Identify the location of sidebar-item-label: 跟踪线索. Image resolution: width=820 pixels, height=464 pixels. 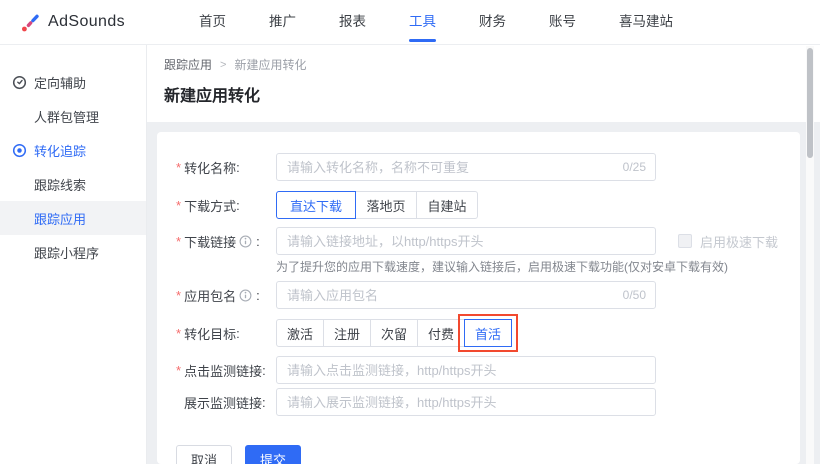
(60, 185).